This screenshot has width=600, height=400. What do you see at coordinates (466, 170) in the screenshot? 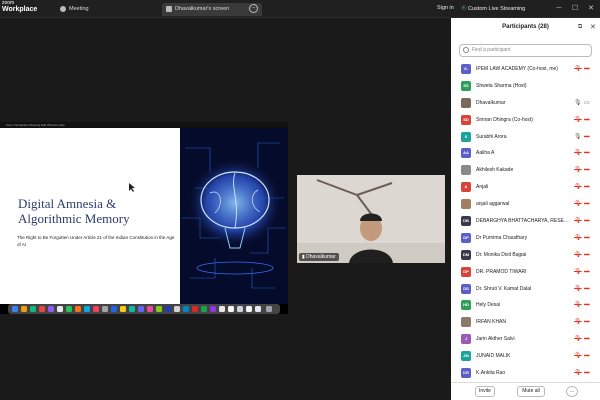
I see `avatar` at bounding box center [466, 170].